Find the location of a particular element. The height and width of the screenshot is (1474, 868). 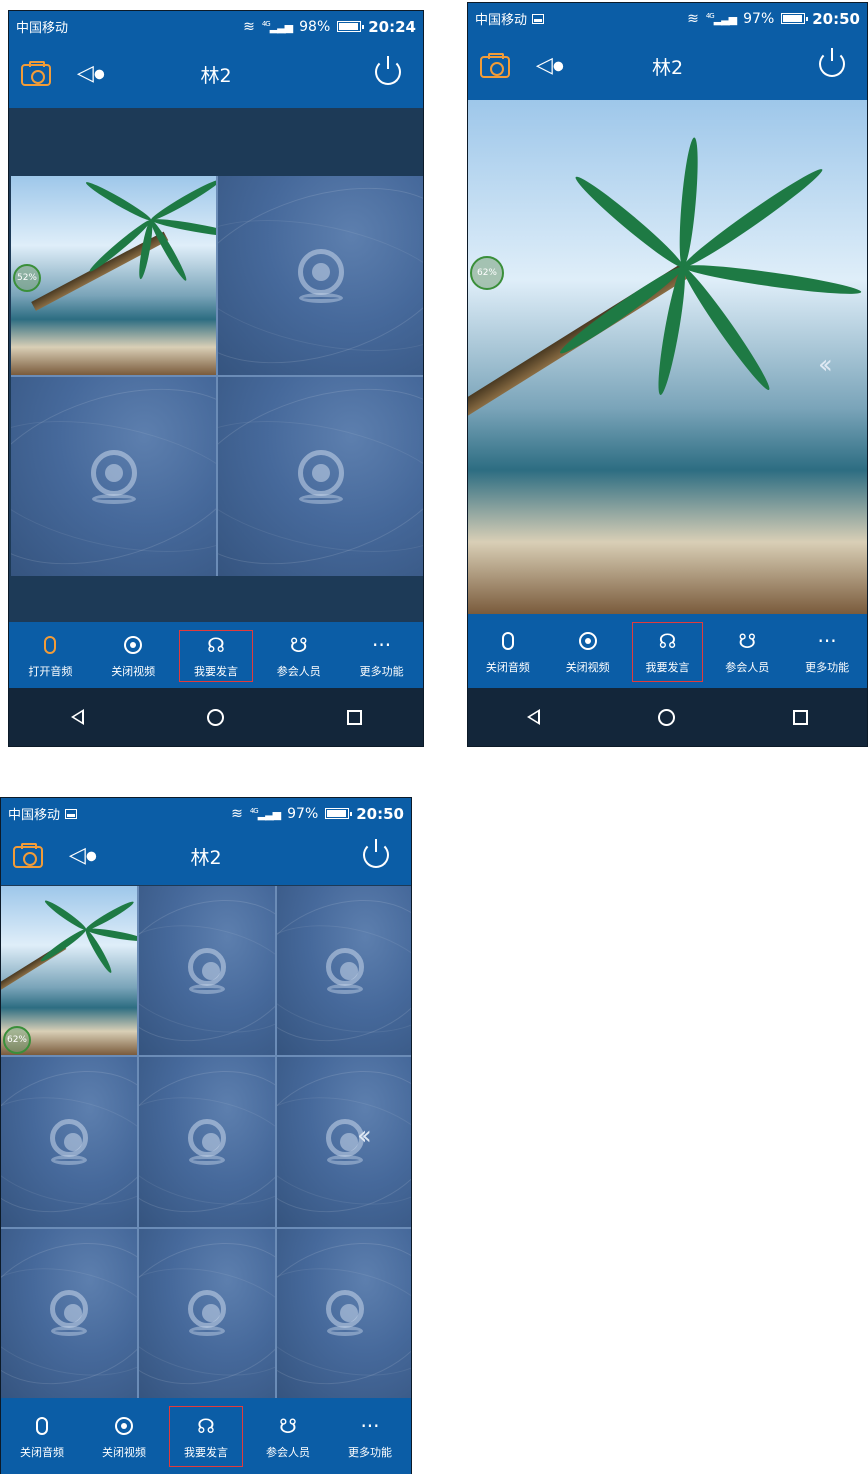

toggle-audio-button: 打开音频 is located at coordinates (50, 656).